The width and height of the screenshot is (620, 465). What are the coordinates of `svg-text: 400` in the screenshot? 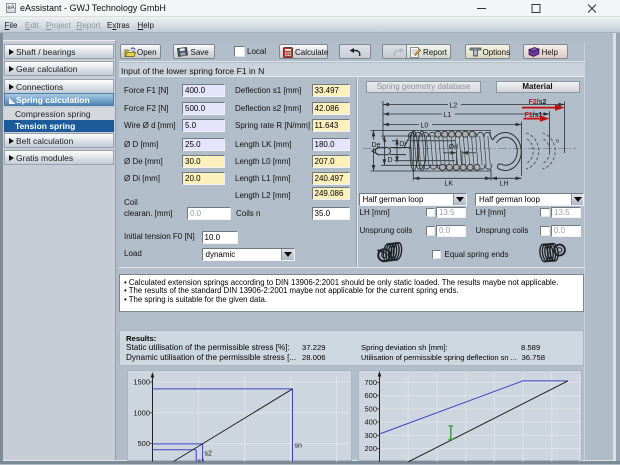 It's located at (370, 421).